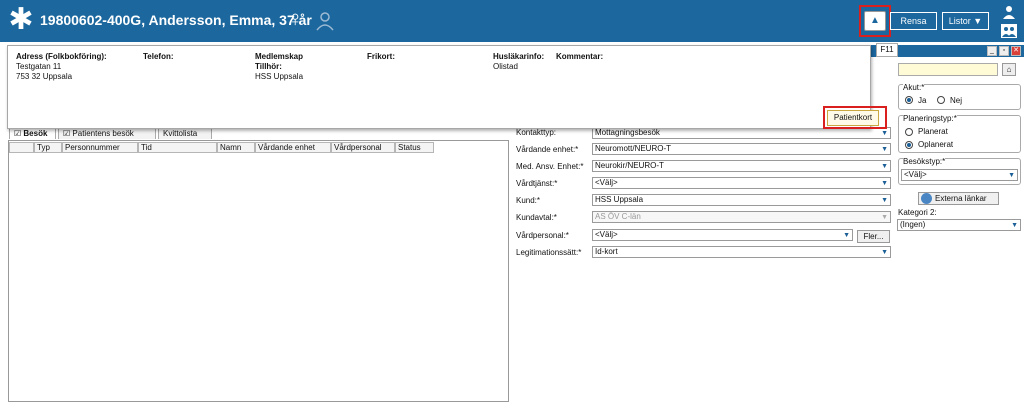 The image size is (1024, 402). Describe the element at coordinates (1016, 51) in the screenshot. I see `close-icon: ✕` at that location.